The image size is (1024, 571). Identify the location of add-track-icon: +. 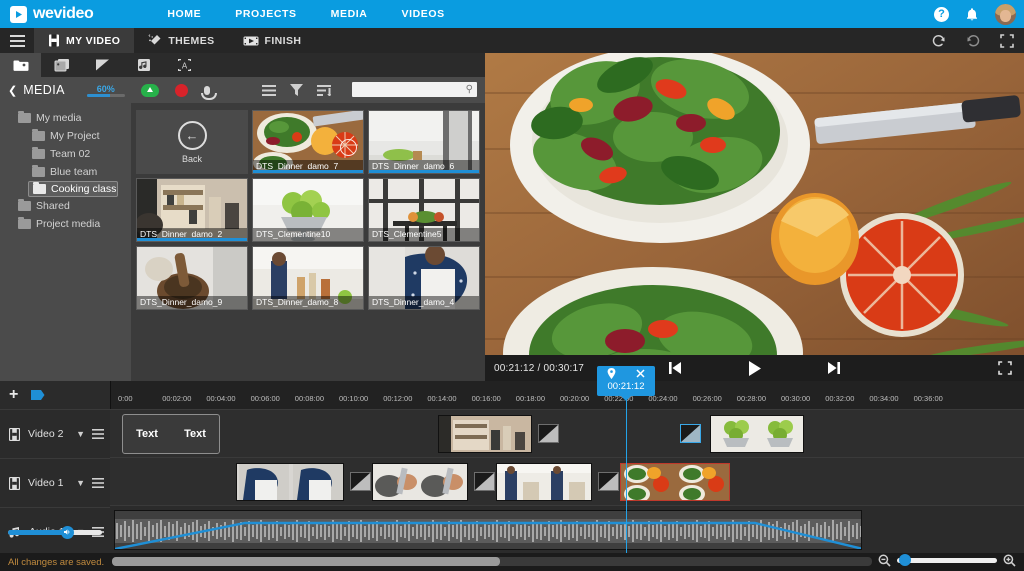
(13, 395).